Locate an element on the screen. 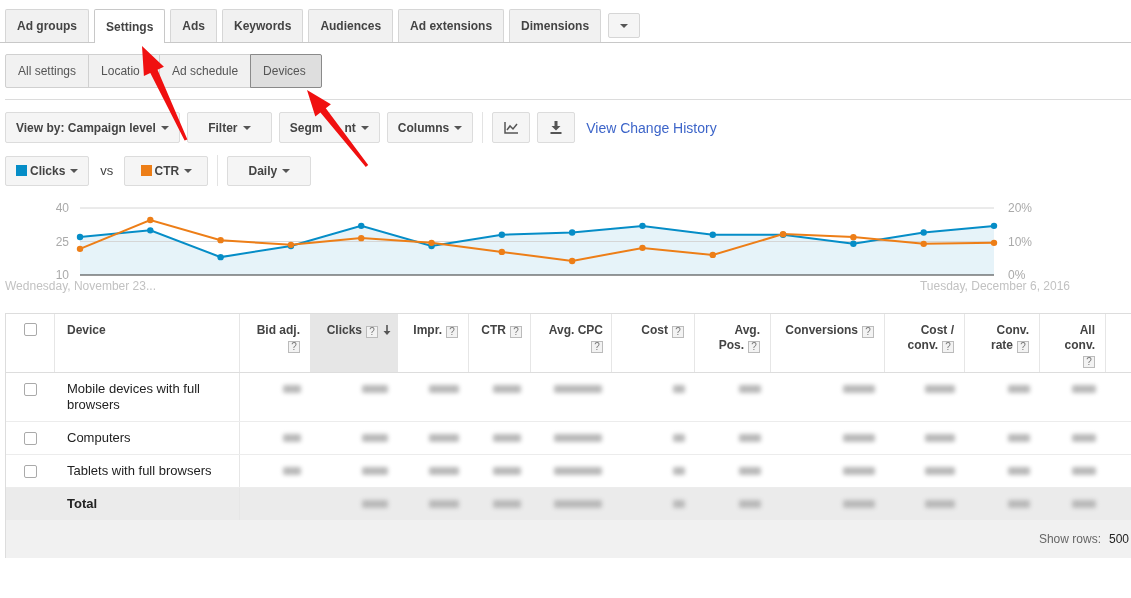 The width and height of the screenshot is (1131, 598). axis-date-label: Tuesday, December 6, 2016 is located at coordinates (994, 286).